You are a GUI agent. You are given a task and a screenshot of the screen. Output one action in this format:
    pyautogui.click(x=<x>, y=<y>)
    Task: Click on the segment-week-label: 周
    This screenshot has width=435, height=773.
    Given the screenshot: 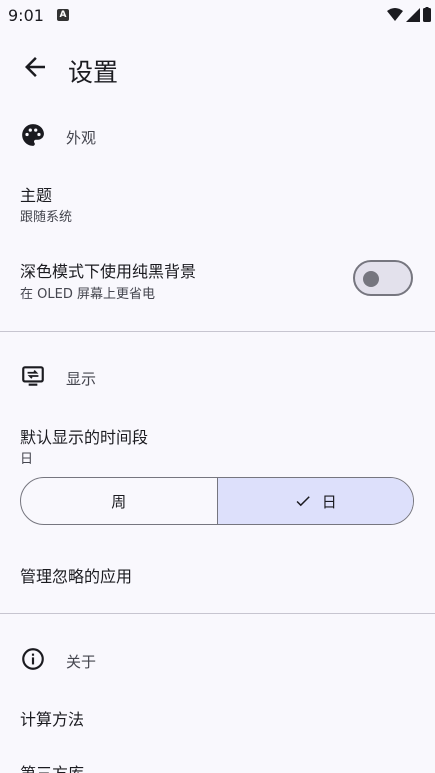 What is the action you would take?
    pyautogui.click(x=119, y=501)
    